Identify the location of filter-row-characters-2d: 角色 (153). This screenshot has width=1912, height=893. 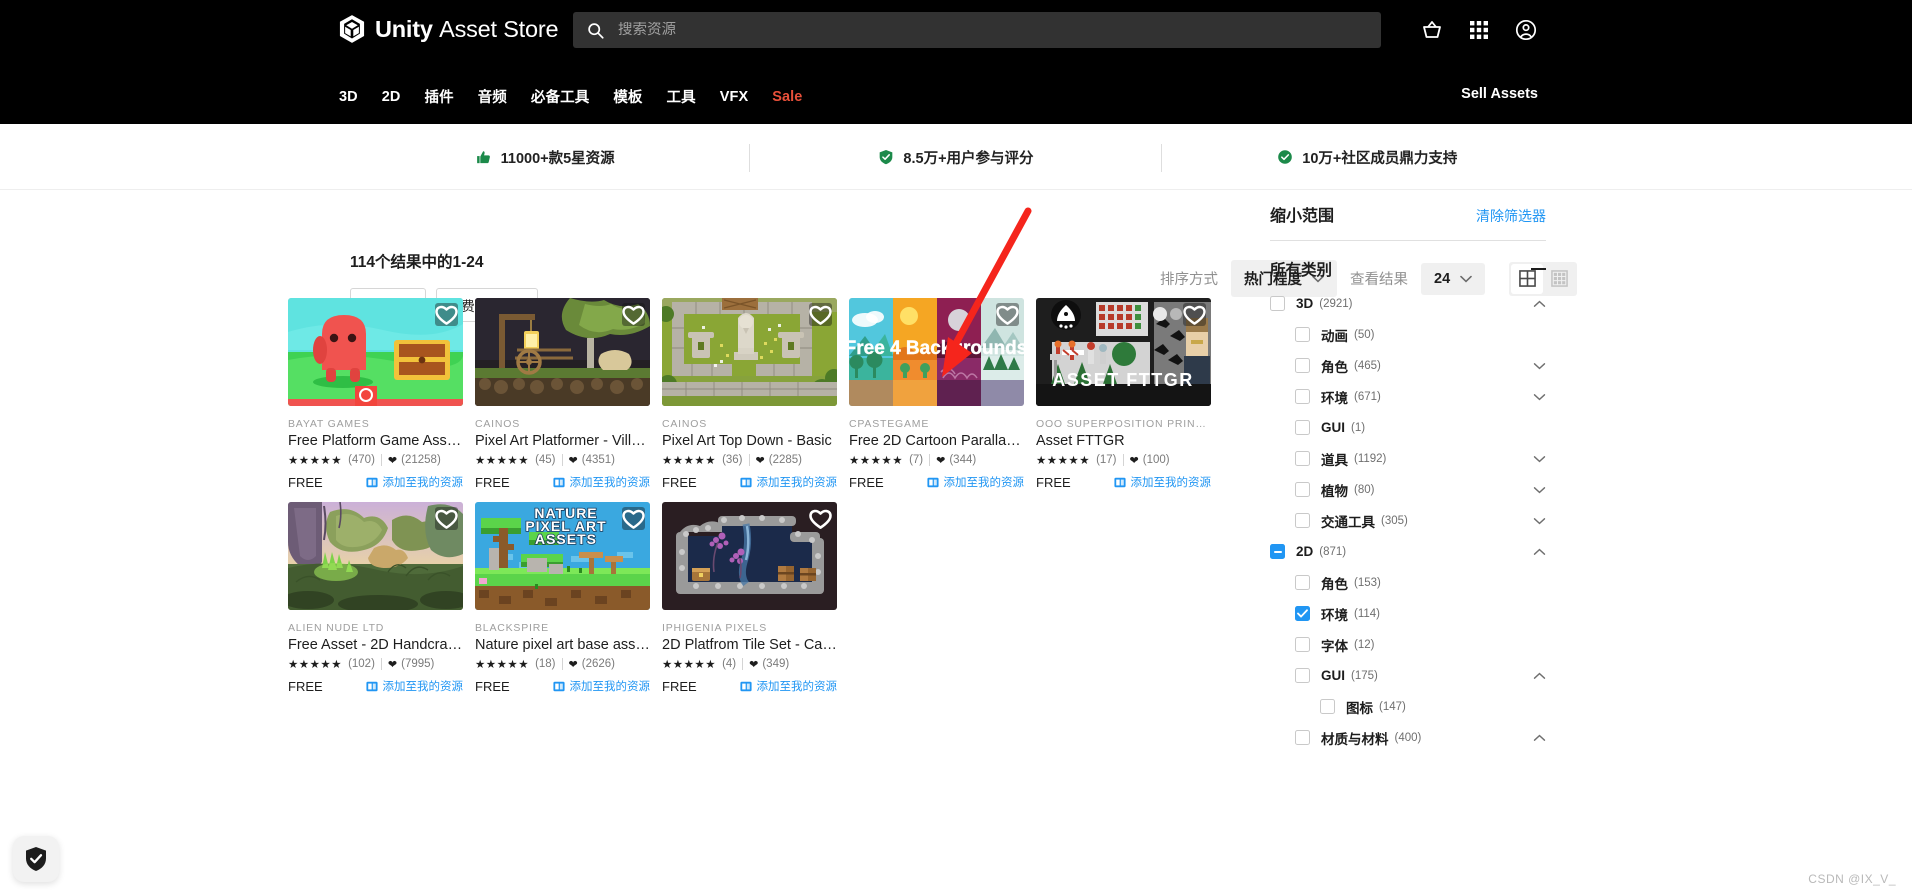
(1408, 582).